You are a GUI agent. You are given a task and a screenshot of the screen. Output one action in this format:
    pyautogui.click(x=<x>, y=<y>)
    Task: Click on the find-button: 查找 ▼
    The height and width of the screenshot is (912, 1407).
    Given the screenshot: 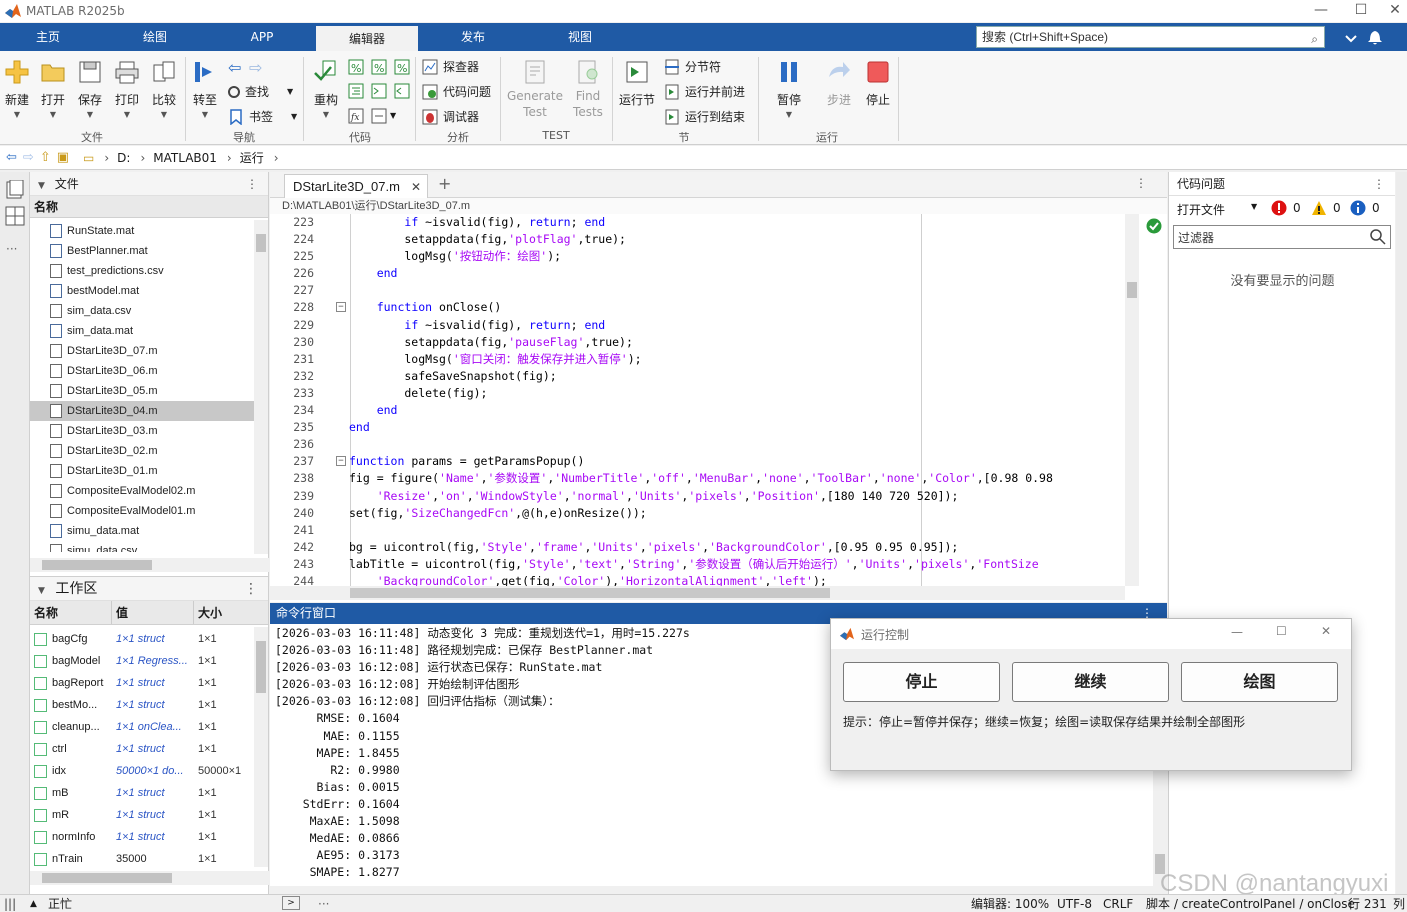 What is the action you would take?
    pyautogui.click(x=260, y=91)
    